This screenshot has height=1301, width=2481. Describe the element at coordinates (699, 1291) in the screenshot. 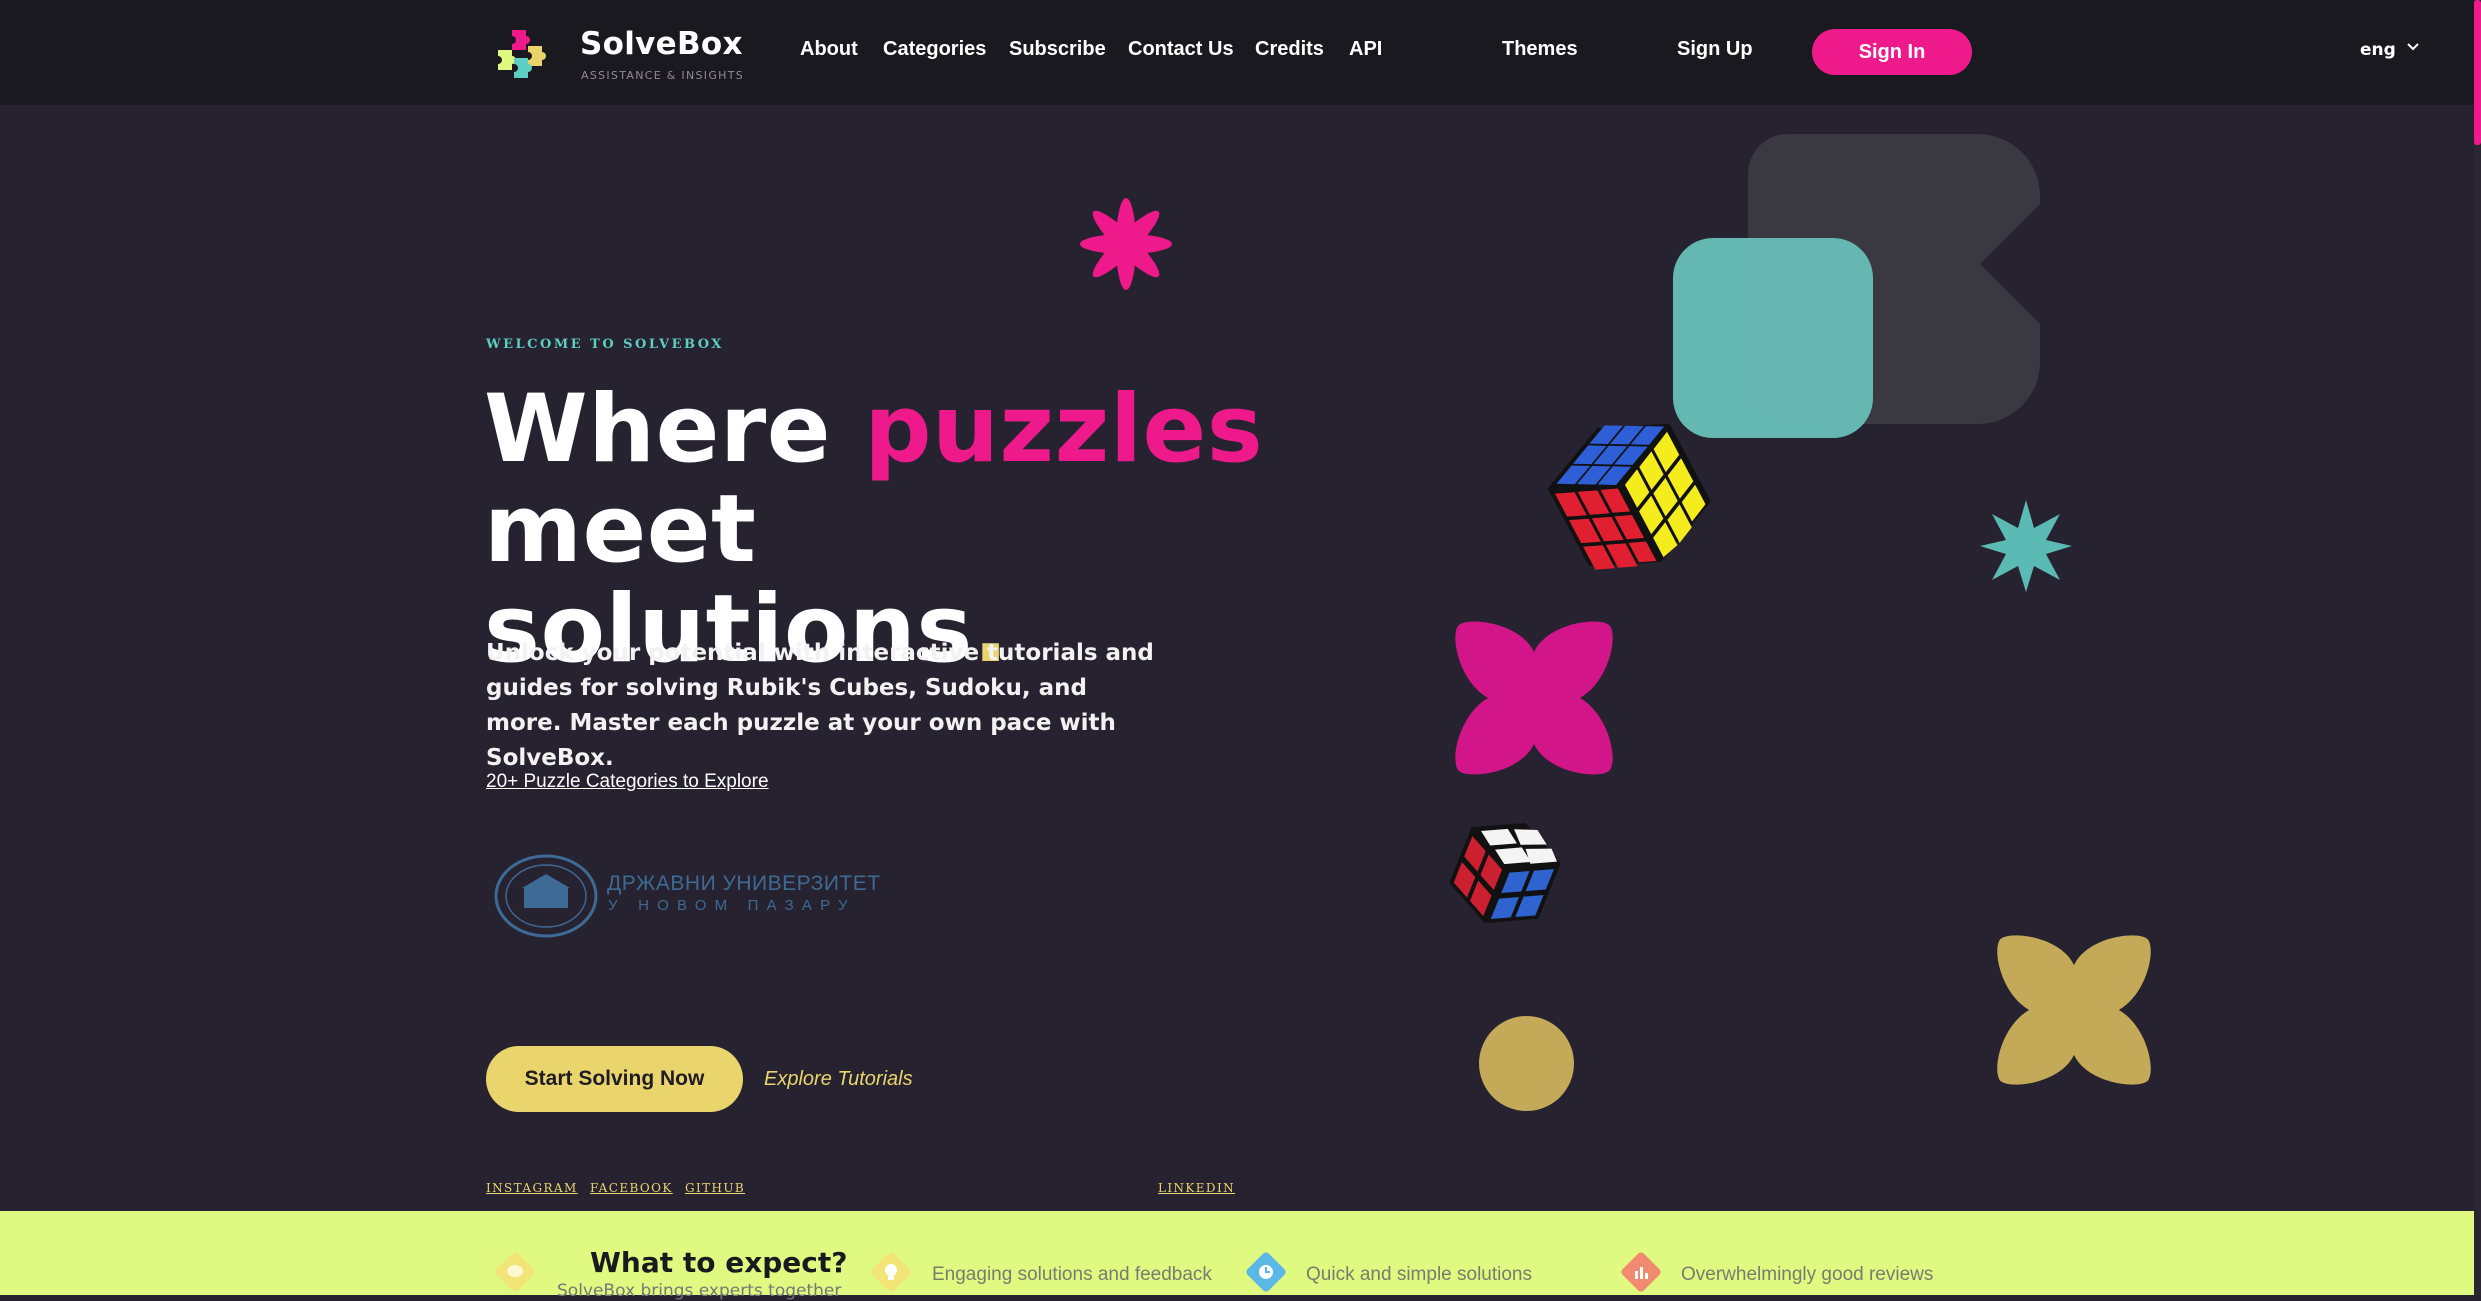

I see `expect-subtitle: SolveBox brings experts together` at that location.